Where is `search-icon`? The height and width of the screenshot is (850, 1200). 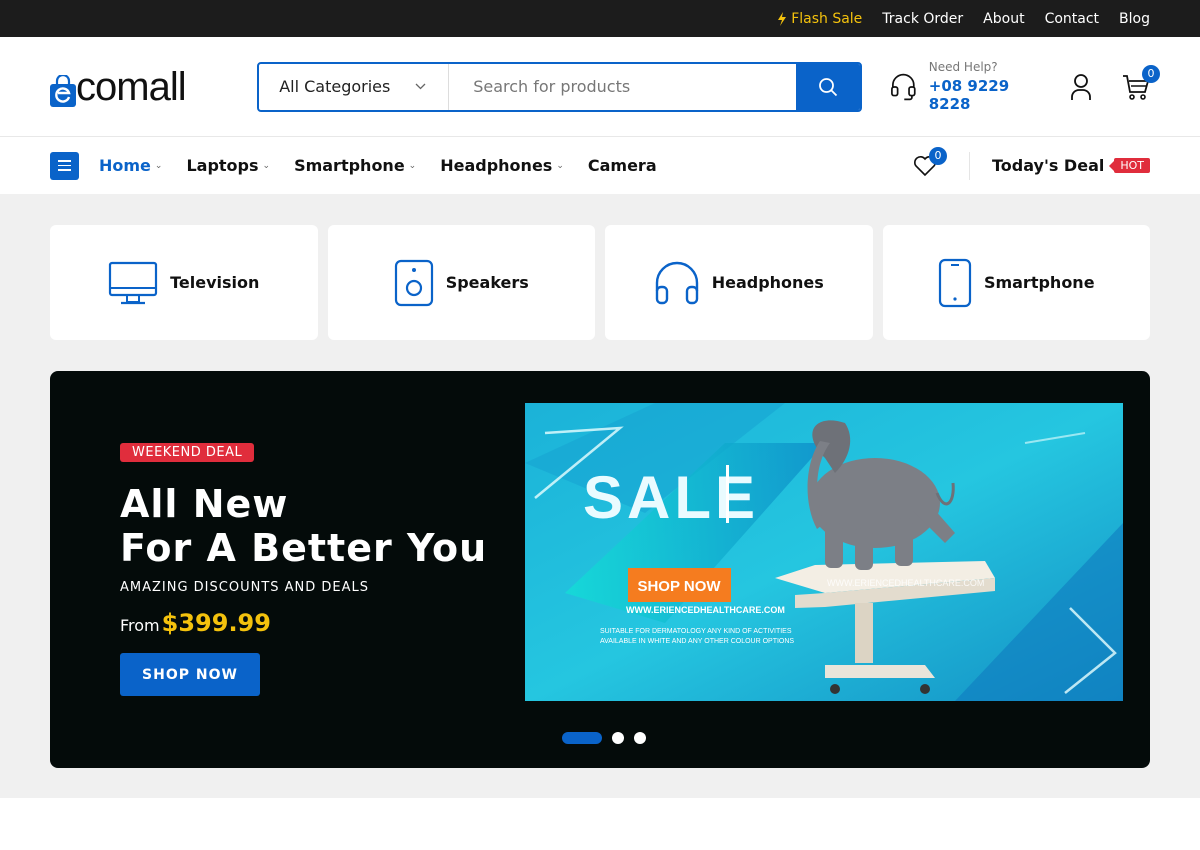 search-icon is located at coordinates (828, 86).